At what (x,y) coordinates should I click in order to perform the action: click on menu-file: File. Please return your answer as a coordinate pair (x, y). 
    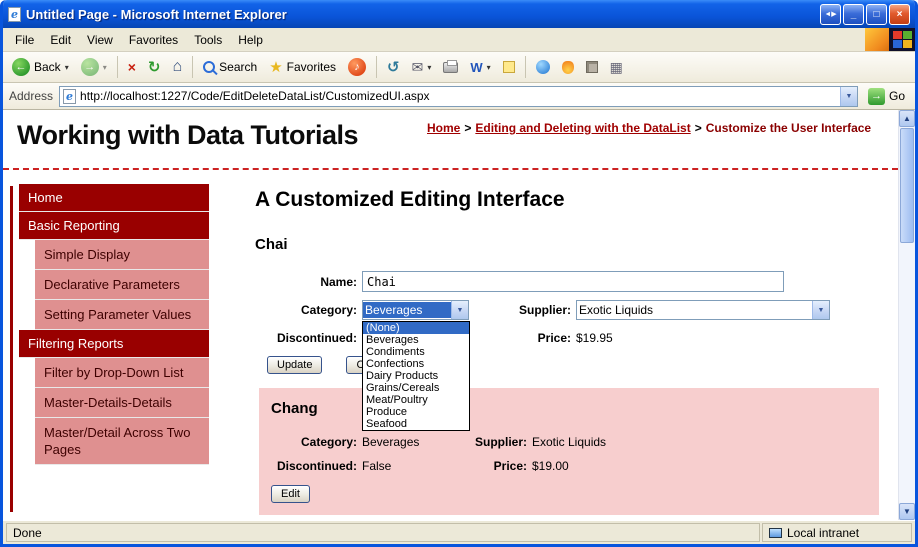
    Looking at the image, I should click on (24, 40).